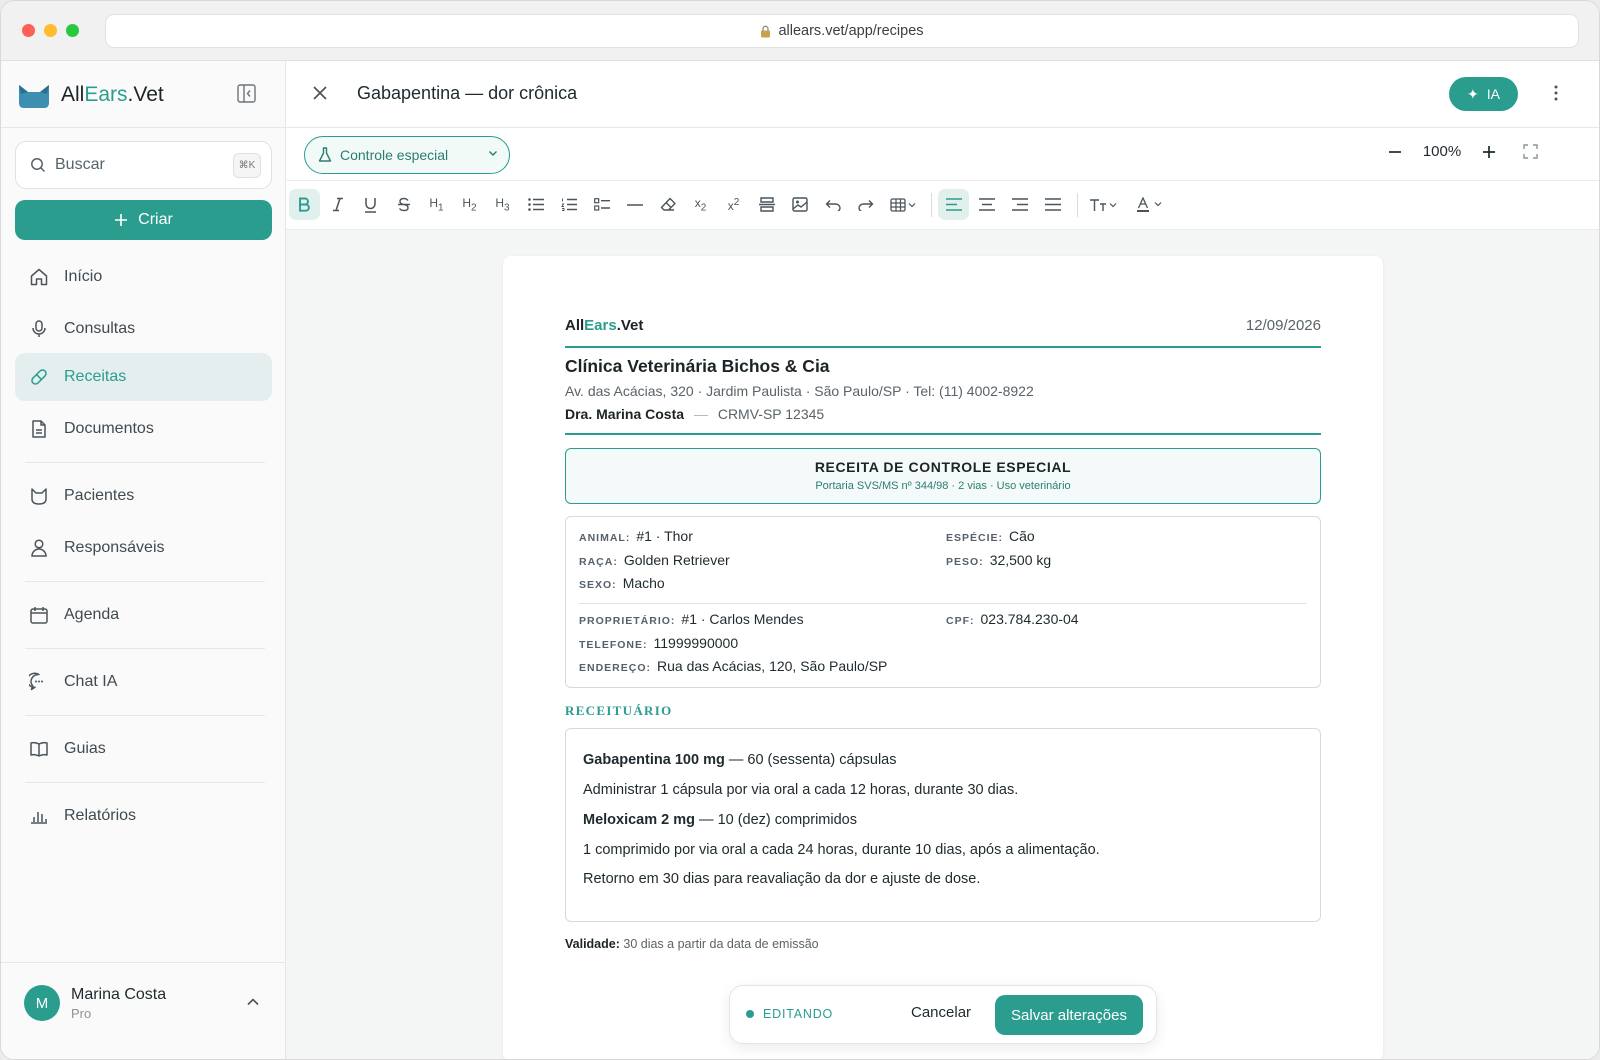  I want to click on strikethrough-icon, so click(403, 204).